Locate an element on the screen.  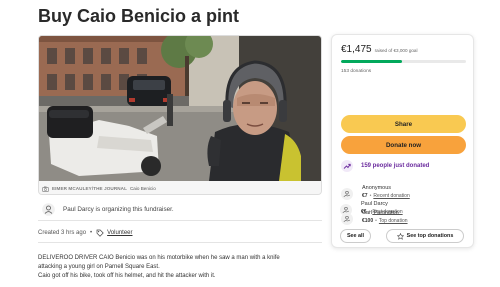
photo-caption: EIMER MCAULEY/THE JOURNAL Caio Benicio is located at coordinates (180, 187).